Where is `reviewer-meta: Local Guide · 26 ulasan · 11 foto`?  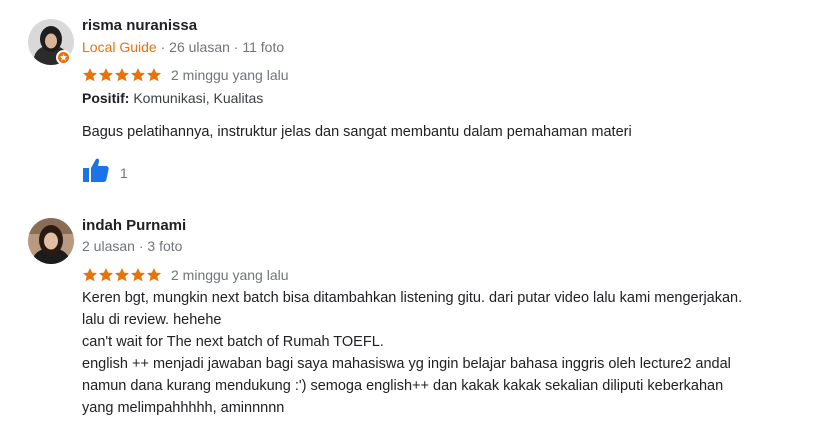 reviewer-meta: Local Guide · 26 ulasan · 11 foto is located at coordinates (183, 47).